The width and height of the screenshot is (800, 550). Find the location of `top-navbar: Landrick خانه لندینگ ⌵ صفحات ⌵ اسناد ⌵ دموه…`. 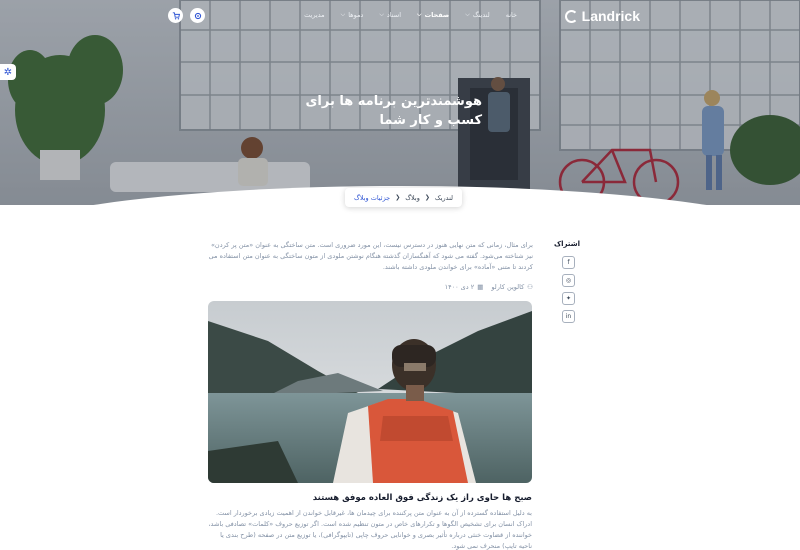

top-navbar: Landrick خانه لندینگ ⌵ صفحات ⌵ اسناد ⌵ دموه… is located at coordinates (400, 16).